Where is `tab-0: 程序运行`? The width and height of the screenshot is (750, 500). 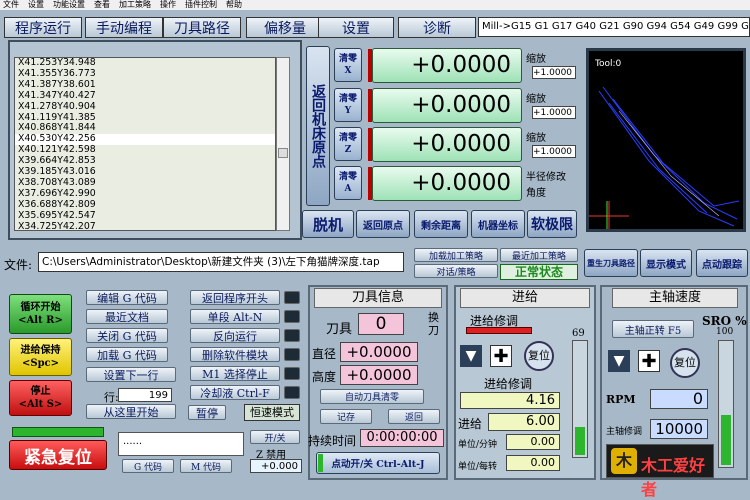 tab-0: 程序运行 is located at coordinates (43, 27).